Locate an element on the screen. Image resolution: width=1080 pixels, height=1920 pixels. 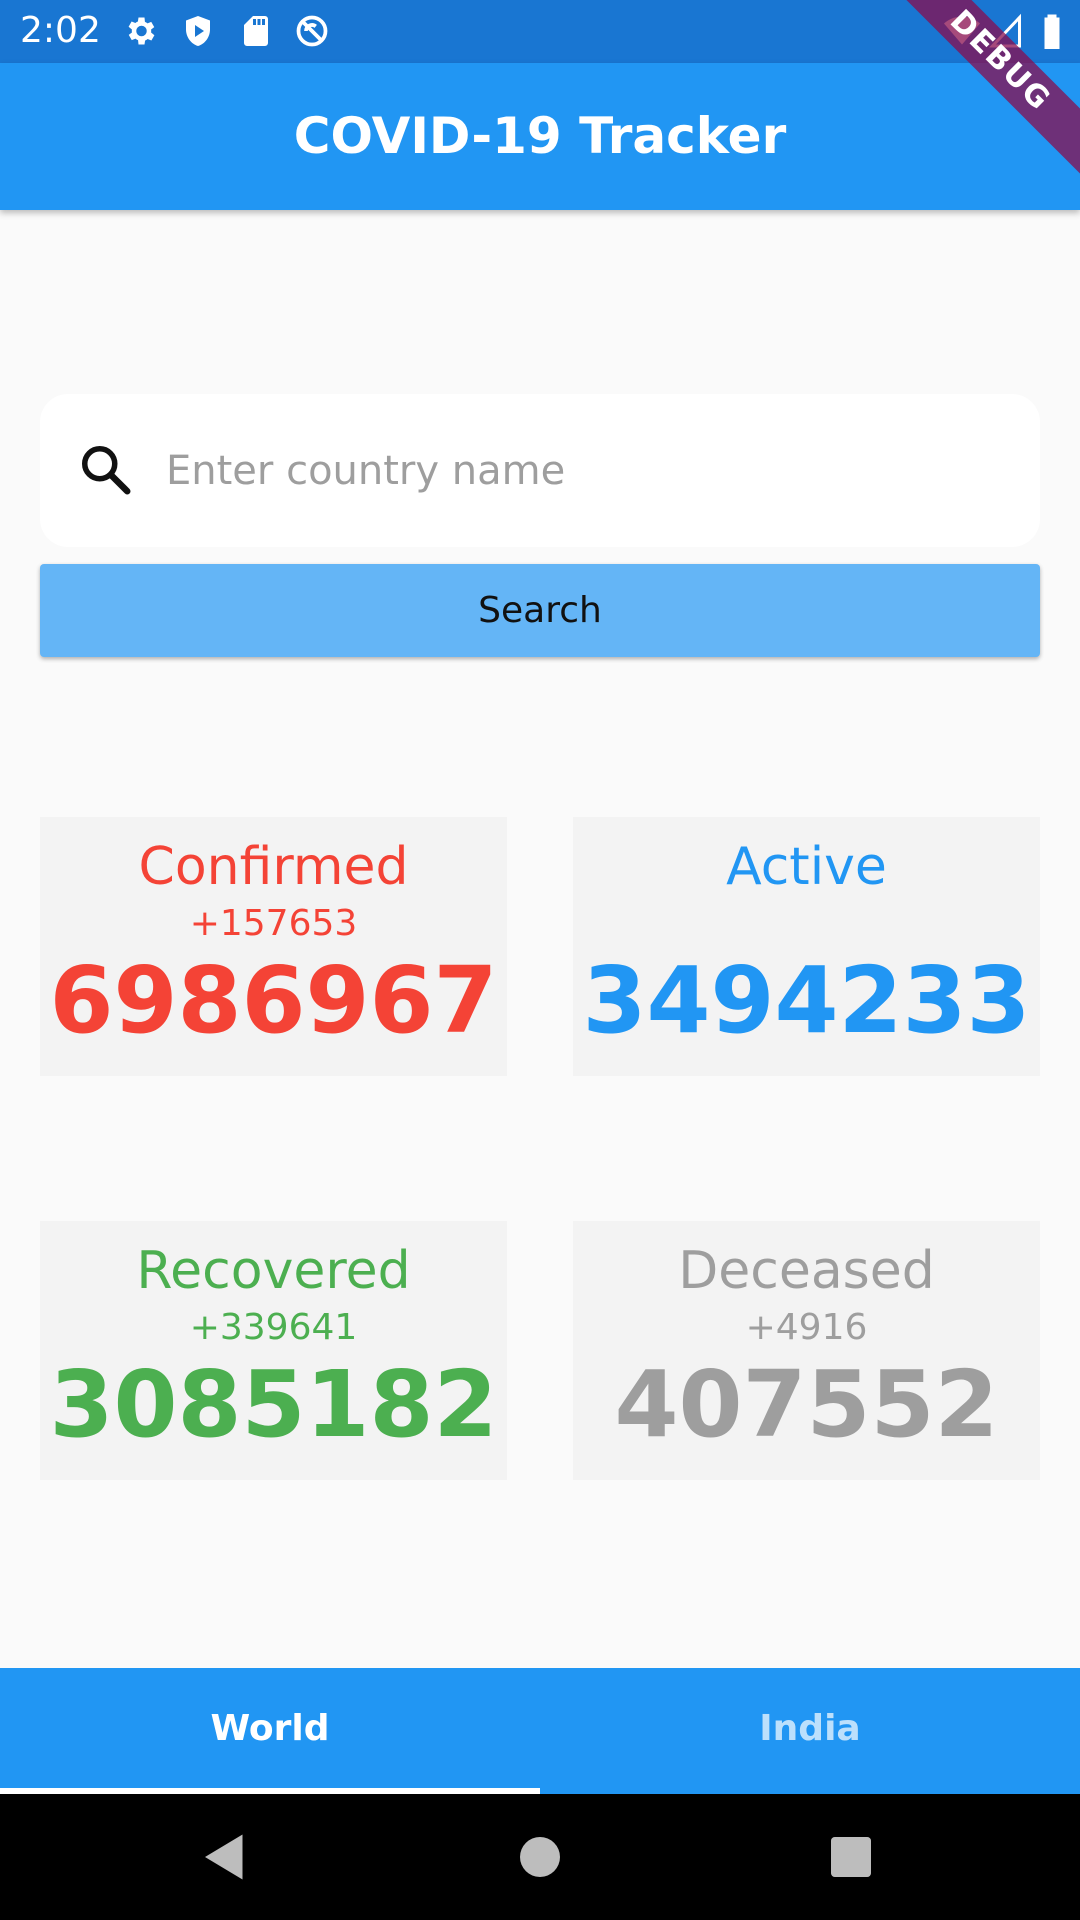
recents-icon is located at coordinates (851, 1857).